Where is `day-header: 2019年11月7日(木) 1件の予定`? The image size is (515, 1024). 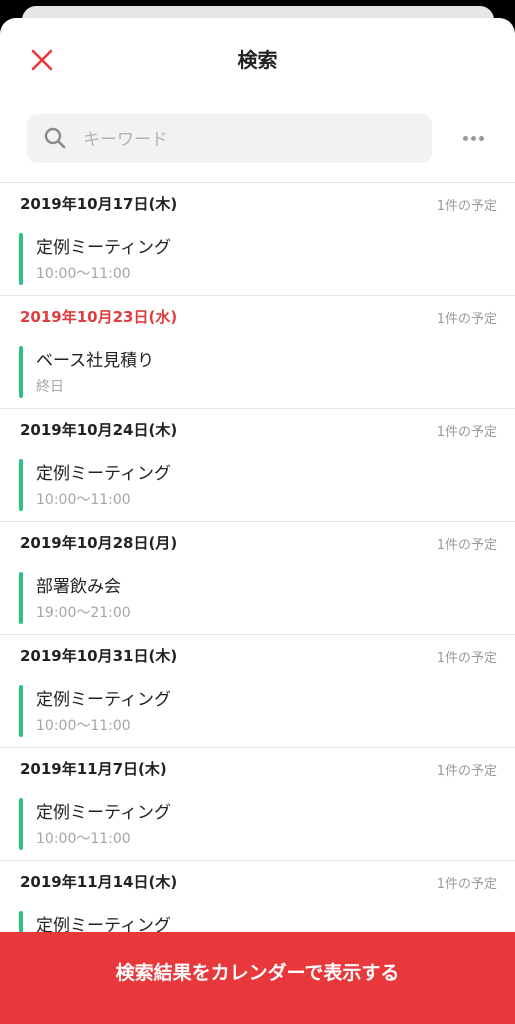
day-header: 2019年11月7日(木) 1件の予定 is located at coordinates (257, 770).